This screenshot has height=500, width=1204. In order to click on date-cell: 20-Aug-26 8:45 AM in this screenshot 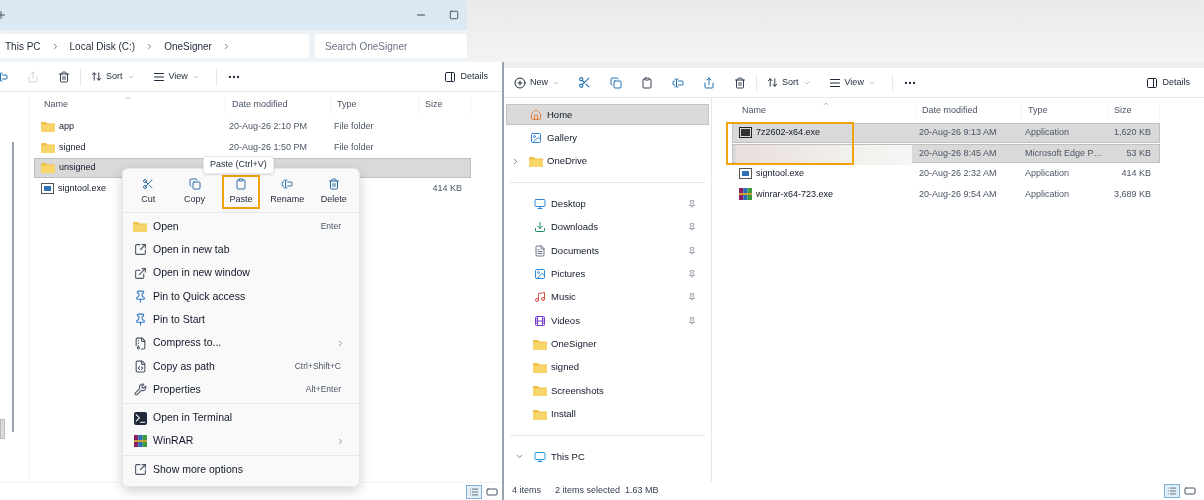, I will do `click(958, 152)`.